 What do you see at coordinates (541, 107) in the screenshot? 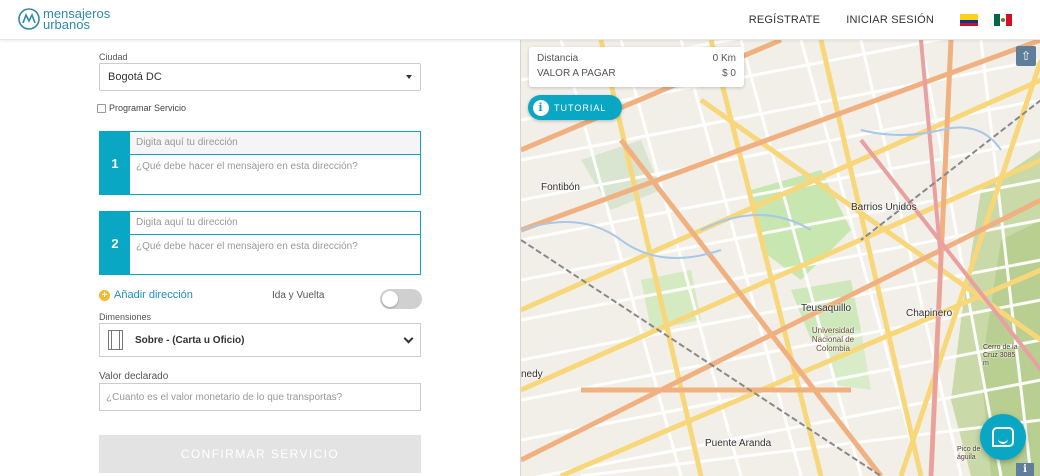
I see `info-icon: i` at bounding box center [541, 107].